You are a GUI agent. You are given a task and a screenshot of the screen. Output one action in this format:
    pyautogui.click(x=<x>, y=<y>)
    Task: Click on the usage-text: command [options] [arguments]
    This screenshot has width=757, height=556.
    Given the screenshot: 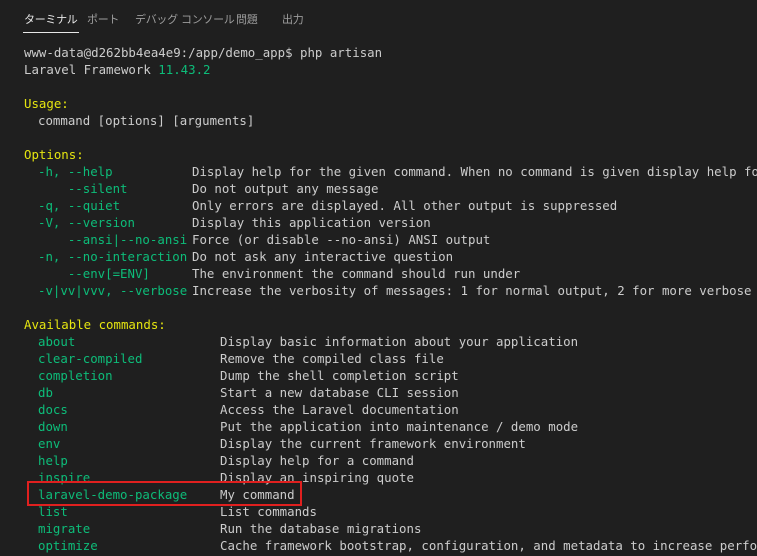 What is the action you would take?
    pyautogui.click(x=146, y=120)
    